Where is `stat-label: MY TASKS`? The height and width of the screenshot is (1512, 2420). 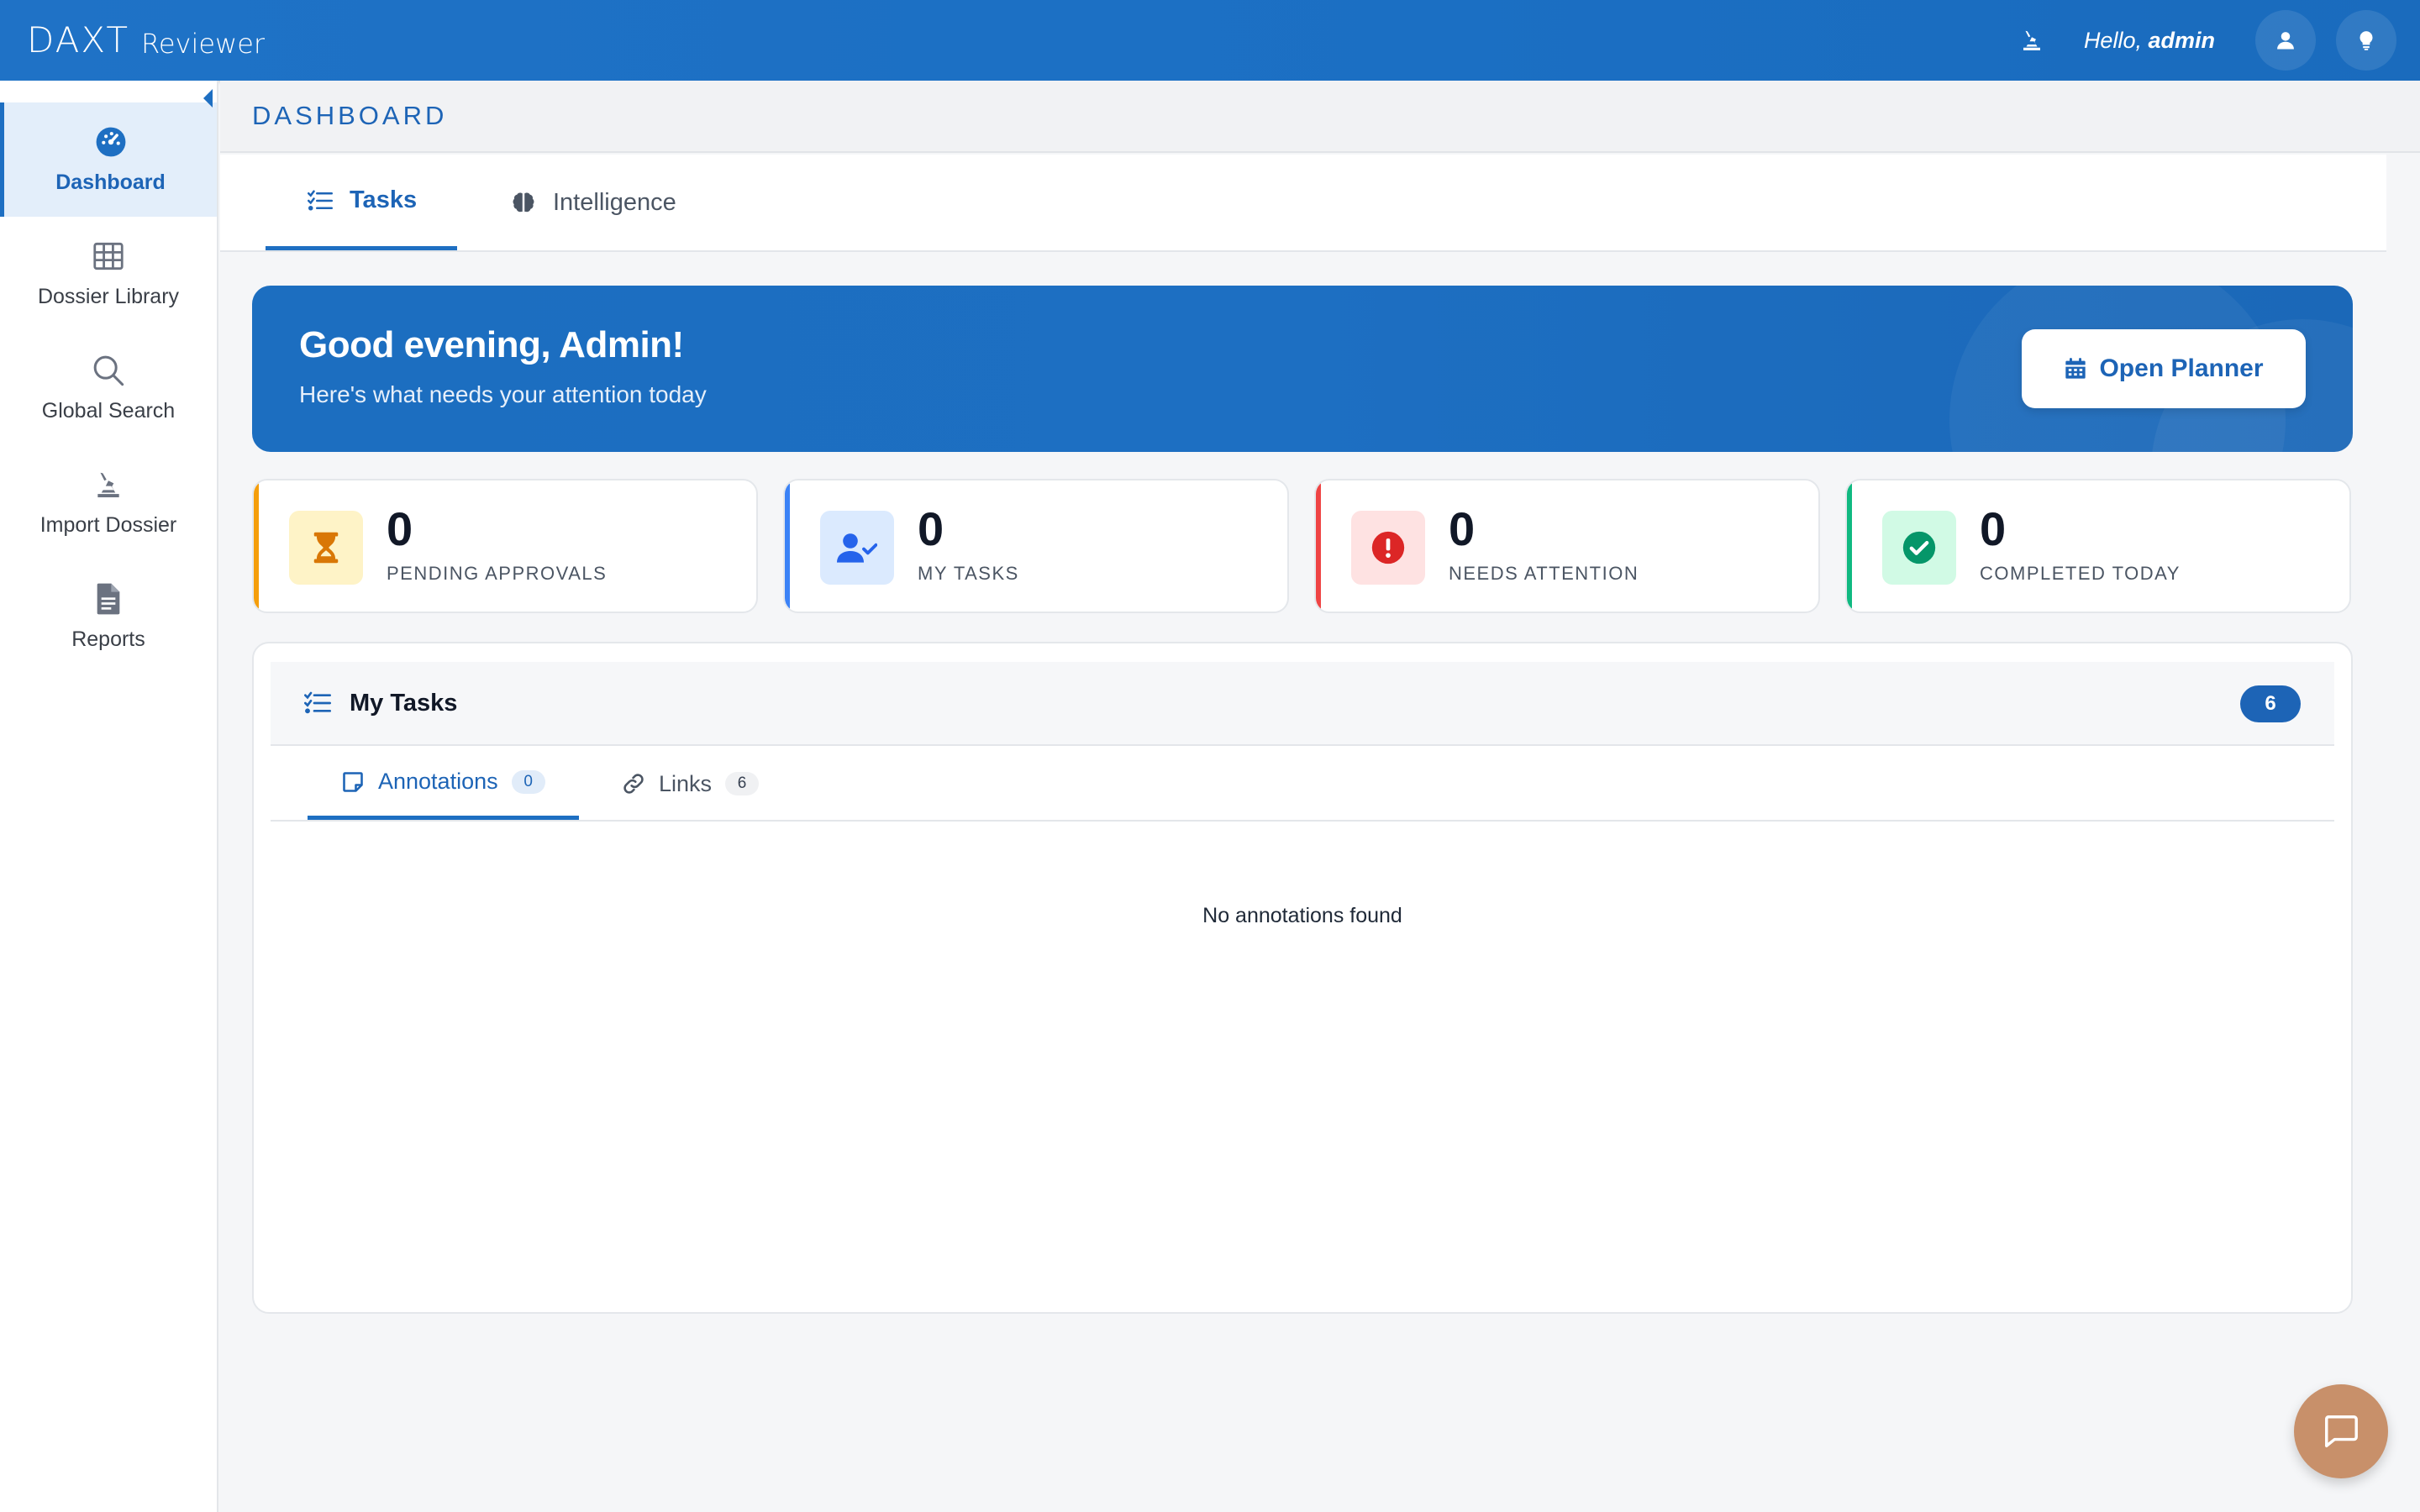 stat-label: MY TASKS is located at coordinates (968, 573).